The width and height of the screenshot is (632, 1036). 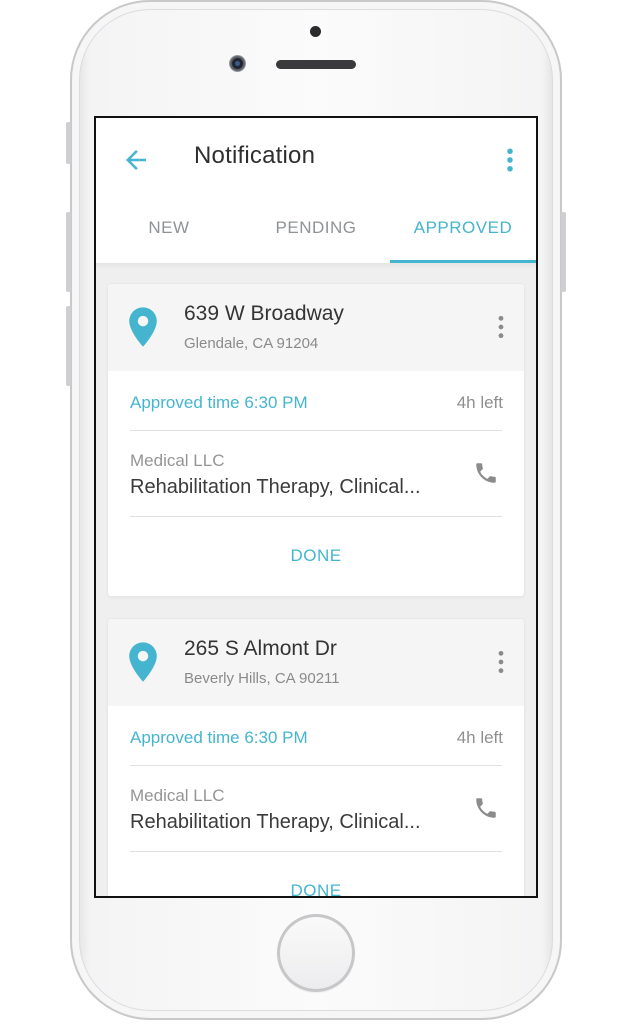 What do you see at coordinates (316, 953) in the screenshot?
I see `home-button` at bounding box center [316, 953].